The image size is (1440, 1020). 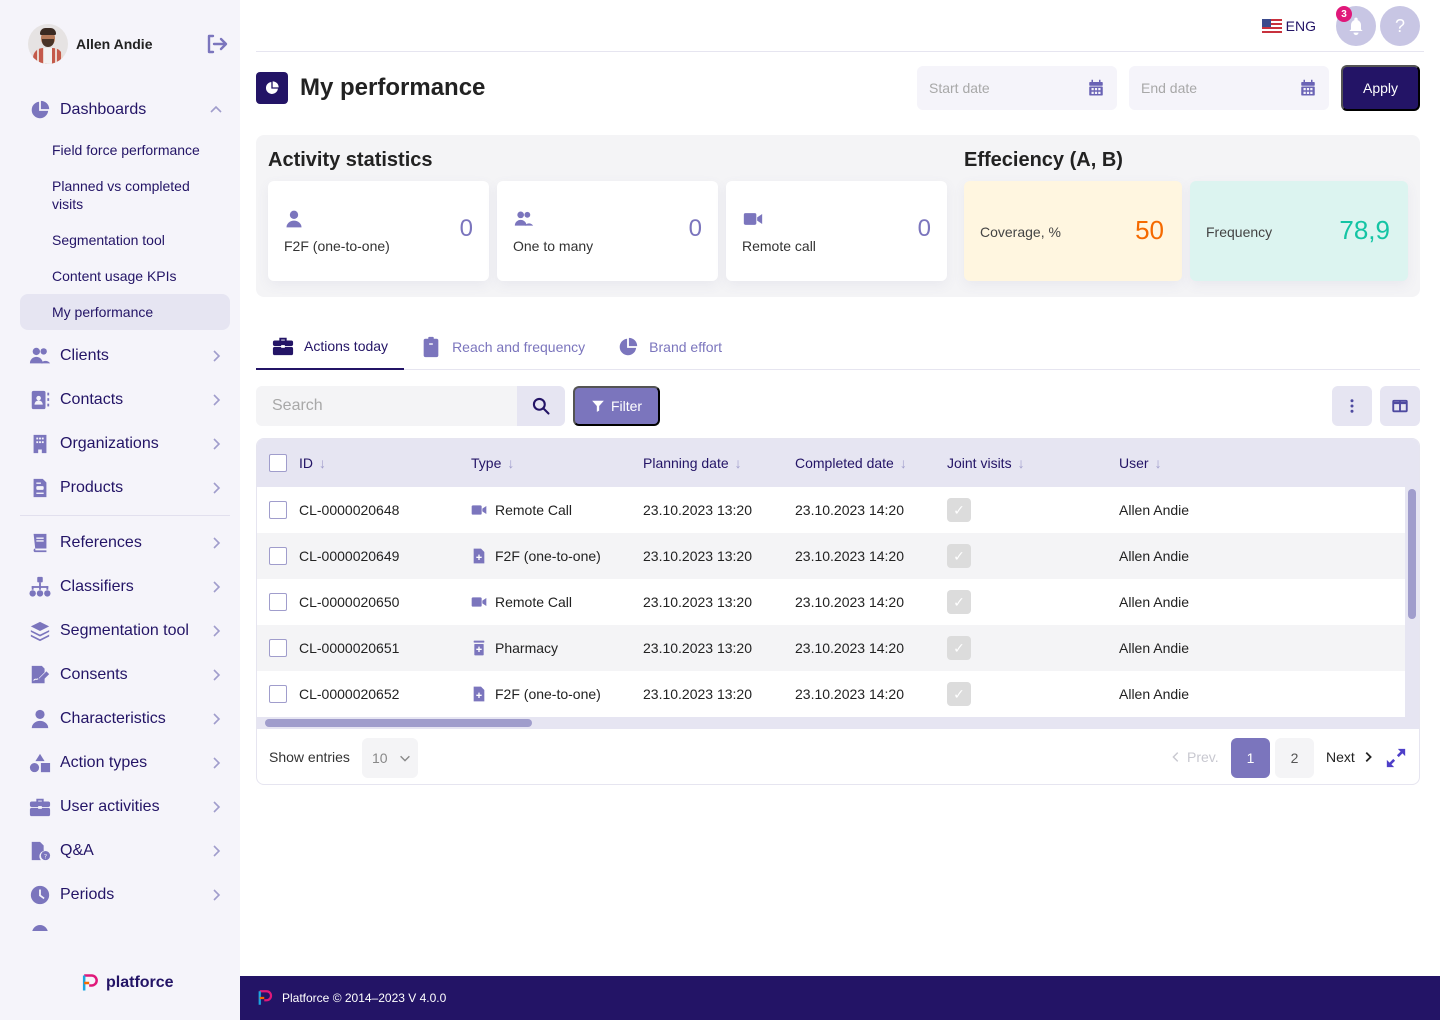 What do you see at coordinates (1021, 463) in the screenshot?
I see `sort-down-icon: ↓` at bounding box center [1021, 463].